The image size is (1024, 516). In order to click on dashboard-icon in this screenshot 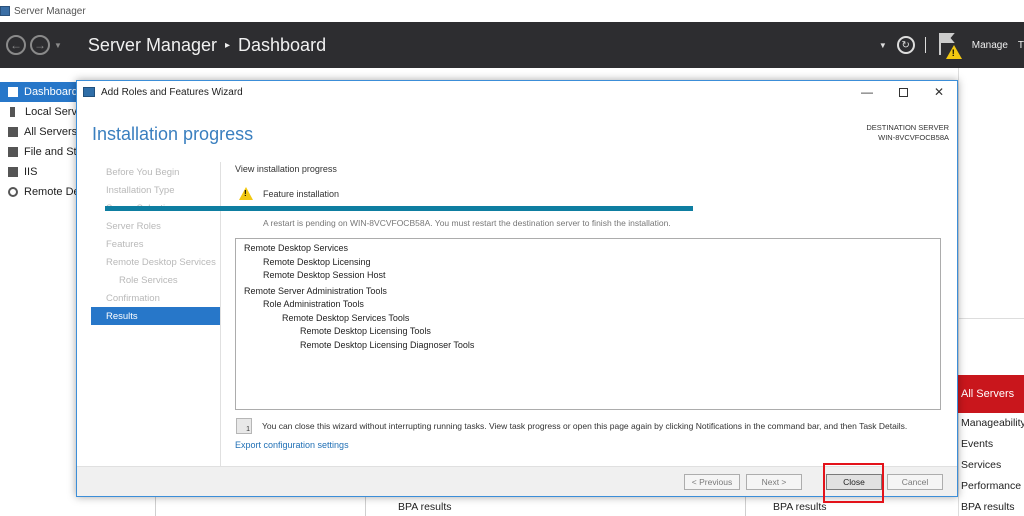, I will do `click(13, 92)`.